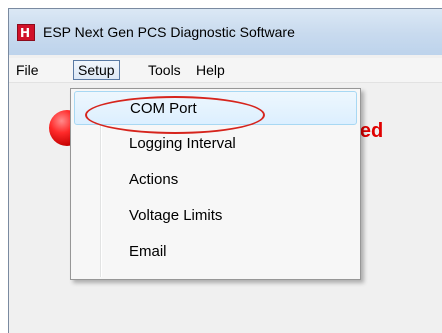 Image resolution: width=442 pixels, height=333 pixels. I want to click on menu-item-label: COM Port, so click(163, 108).